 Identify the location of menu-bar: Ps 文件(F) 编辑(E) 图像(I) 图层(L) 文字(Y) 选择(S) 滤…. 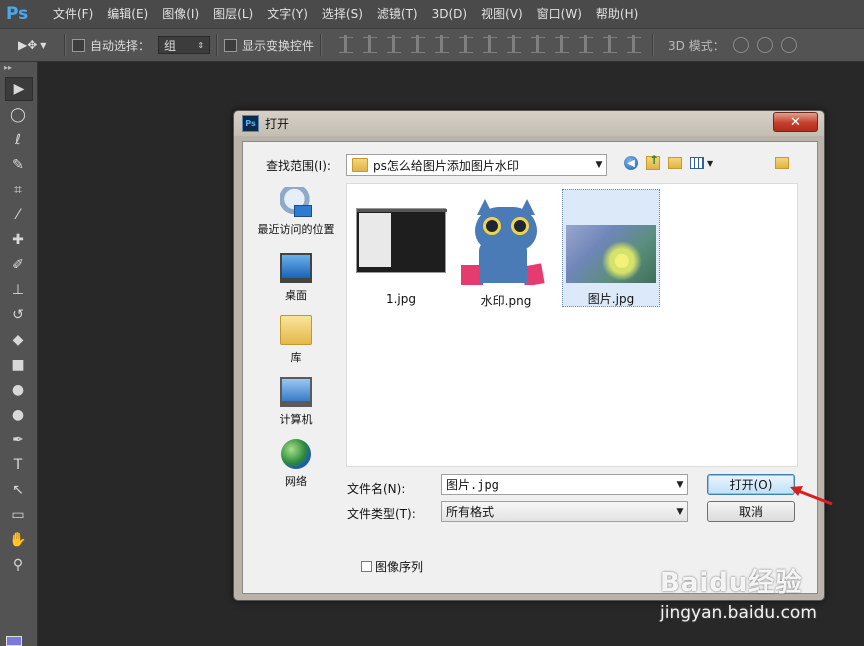
(432, 14).